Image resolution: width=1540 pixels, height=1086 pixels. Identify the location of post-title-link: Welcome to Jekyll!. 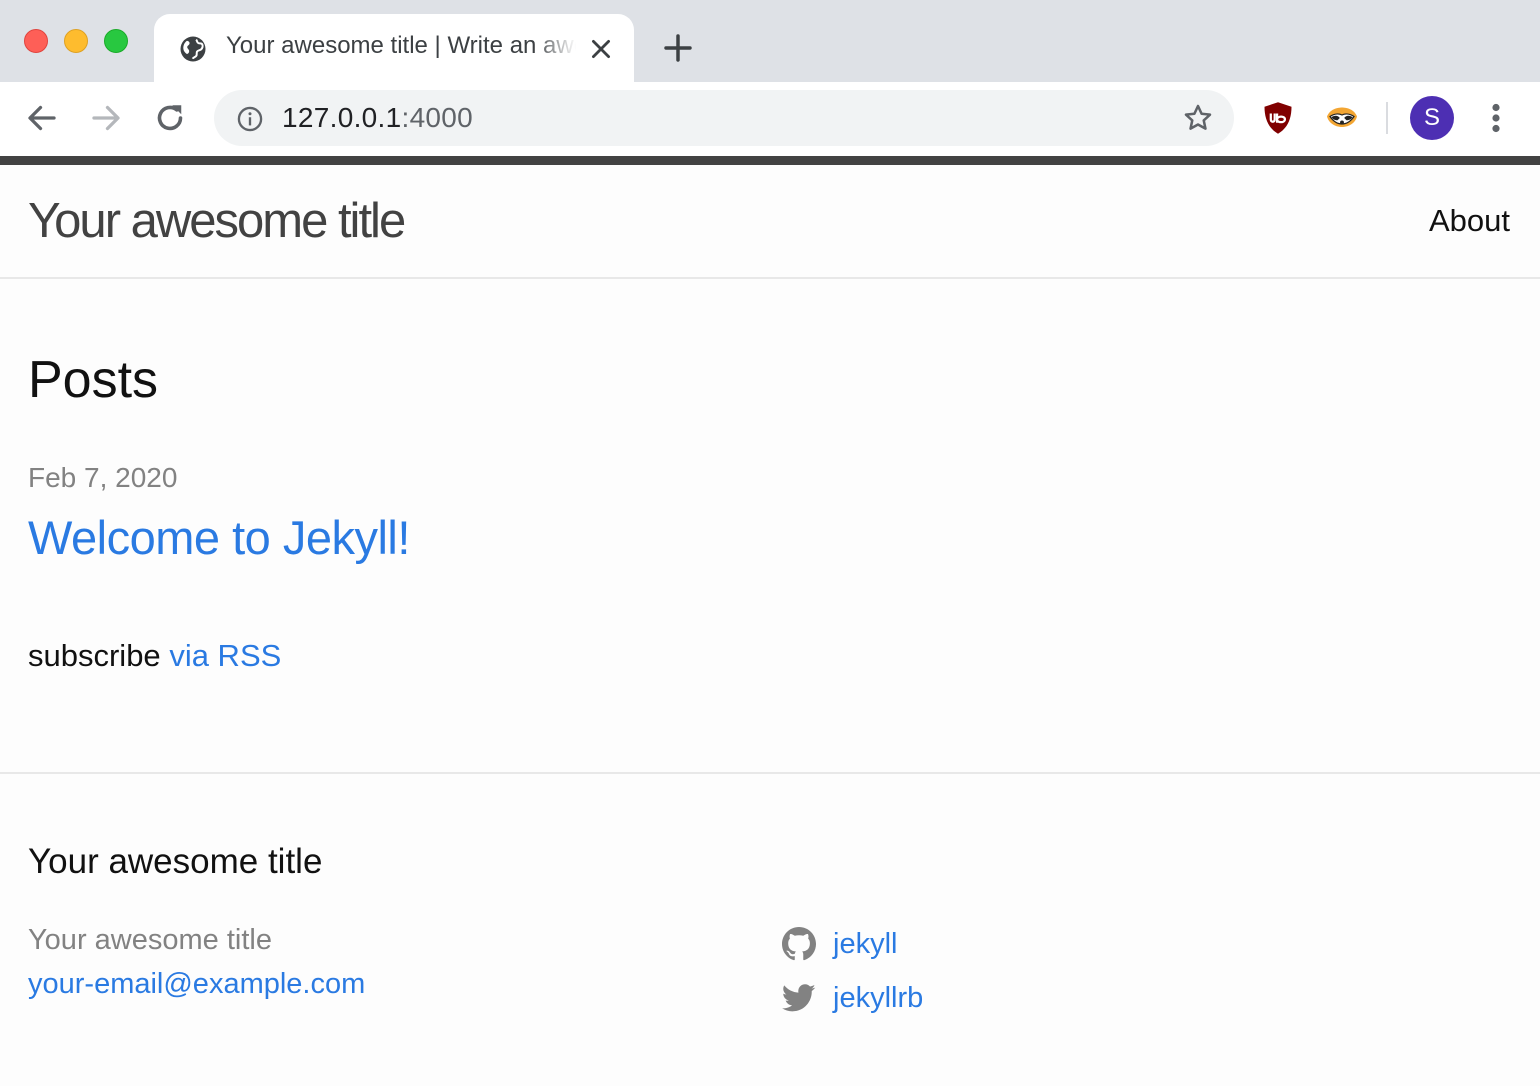
(219, 537).